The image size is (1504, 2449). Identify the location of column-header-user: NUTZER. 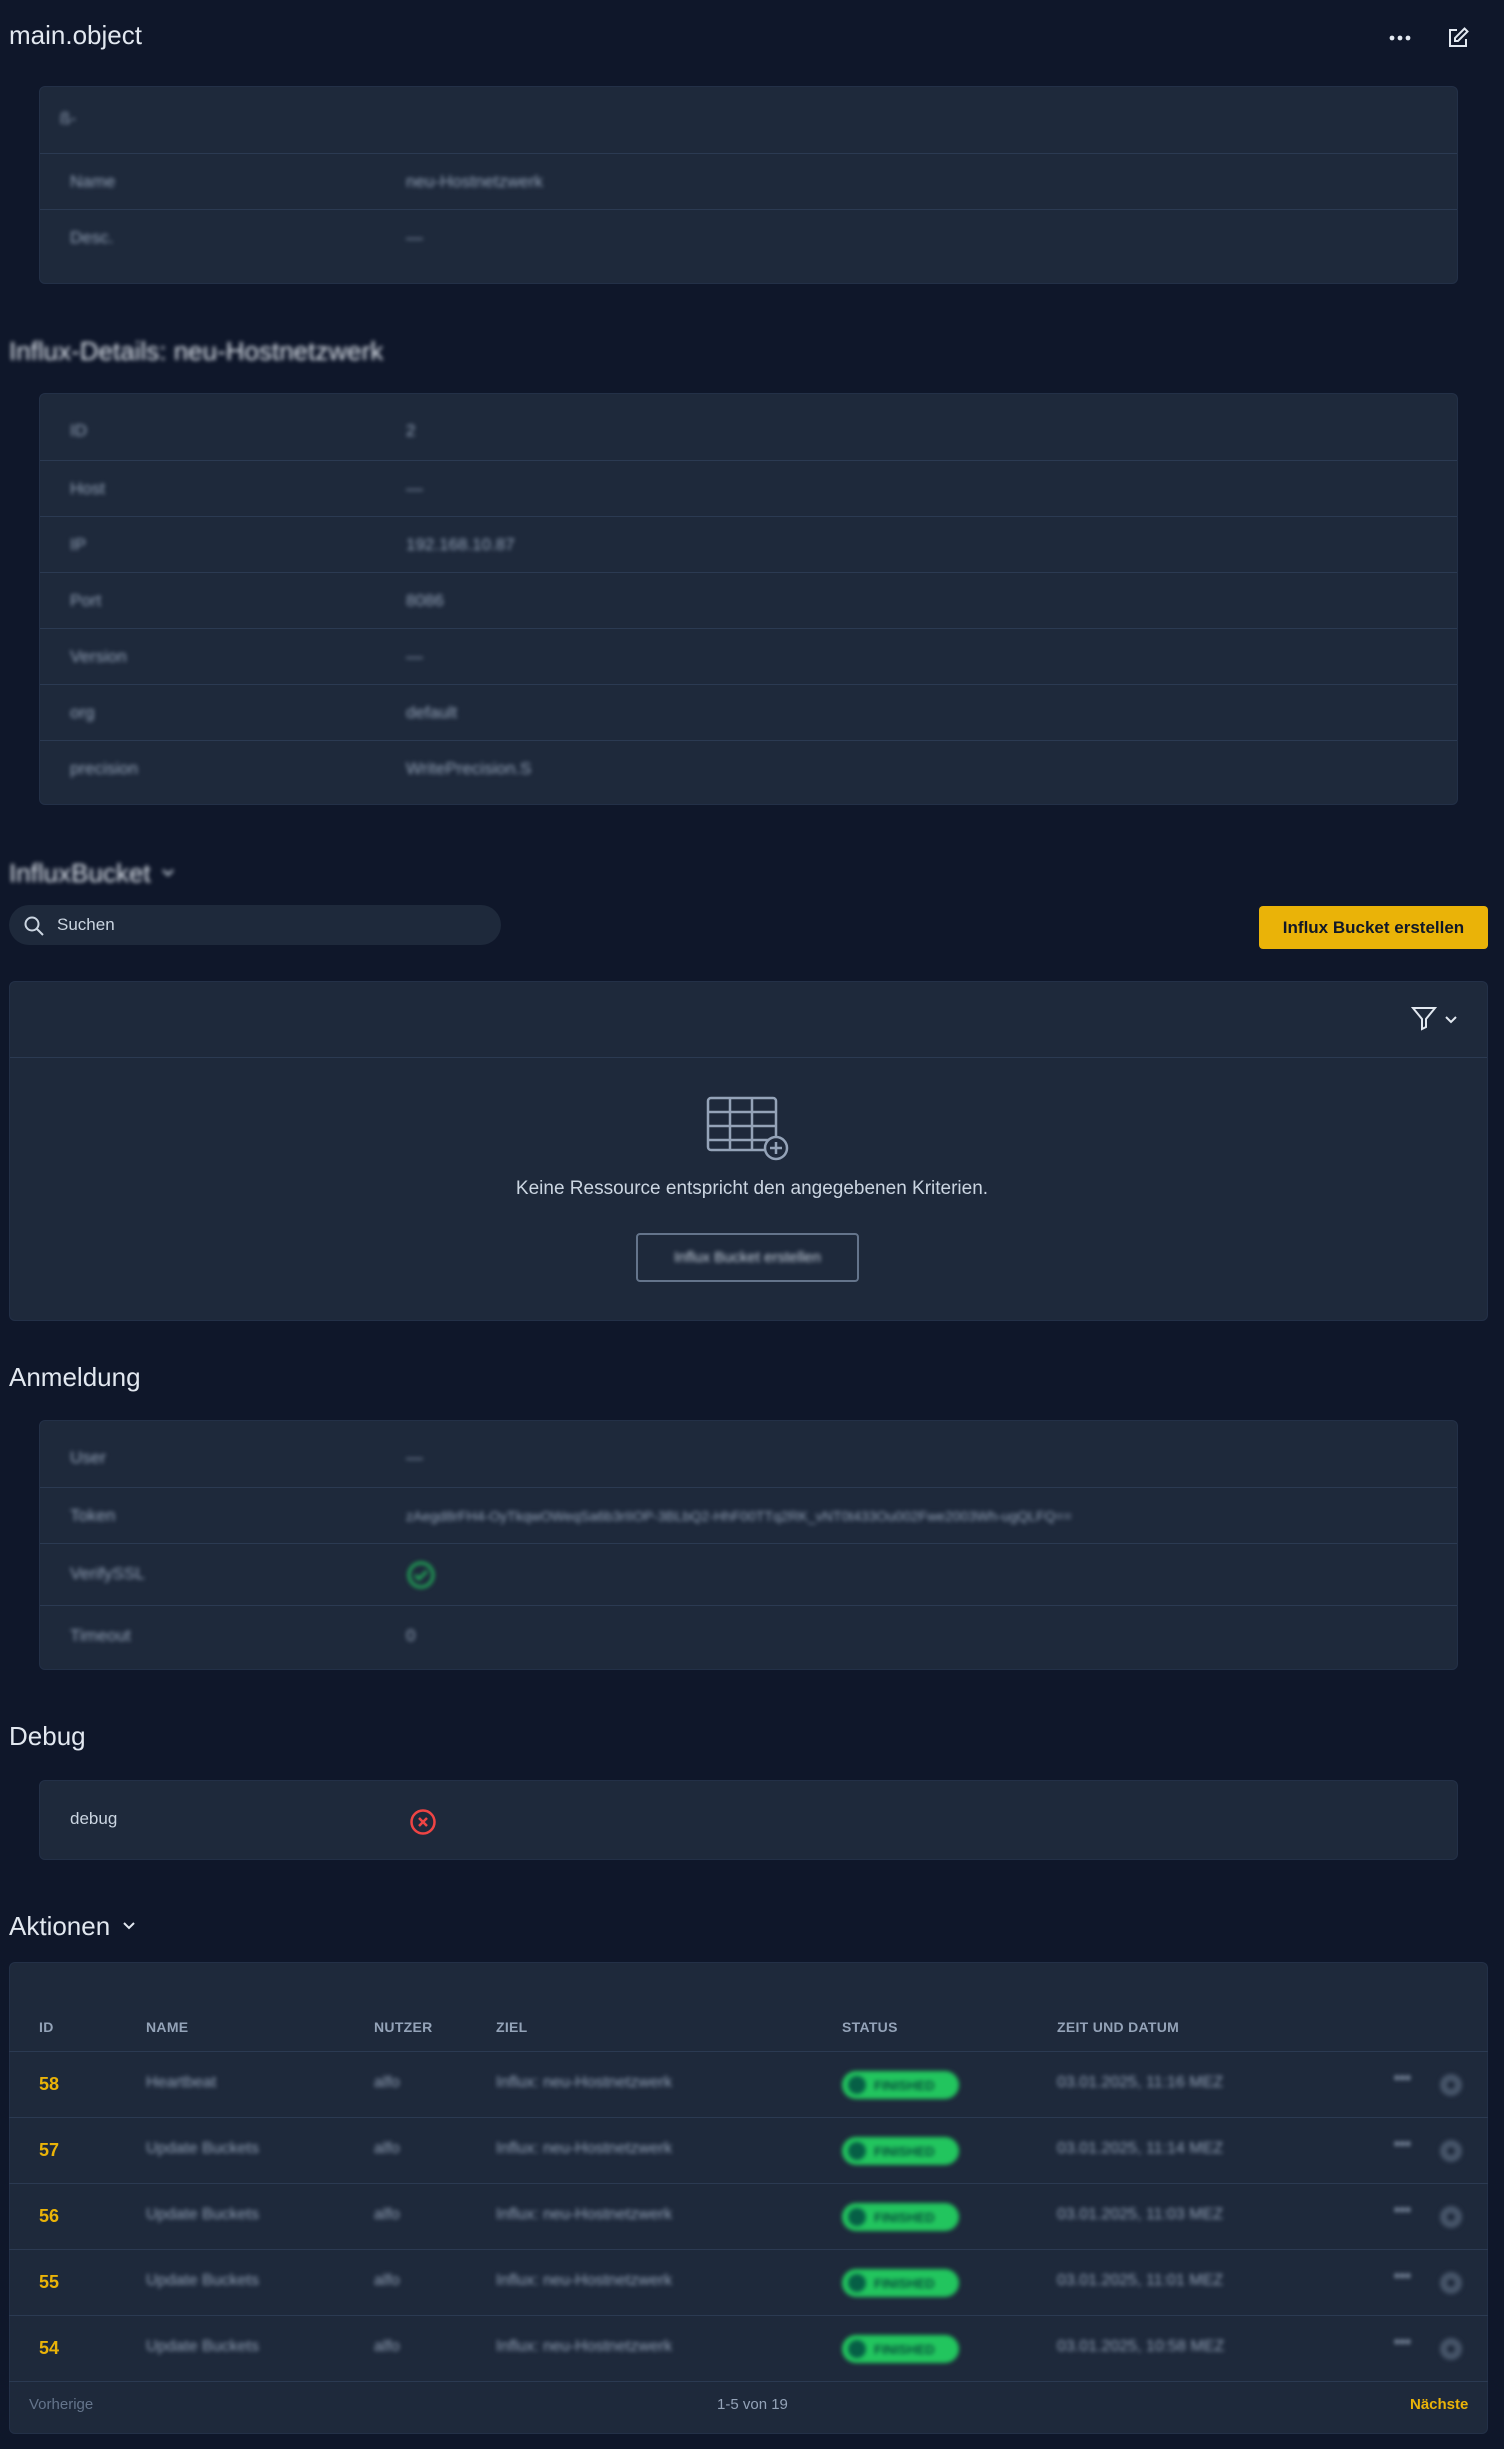
(403, 2027).